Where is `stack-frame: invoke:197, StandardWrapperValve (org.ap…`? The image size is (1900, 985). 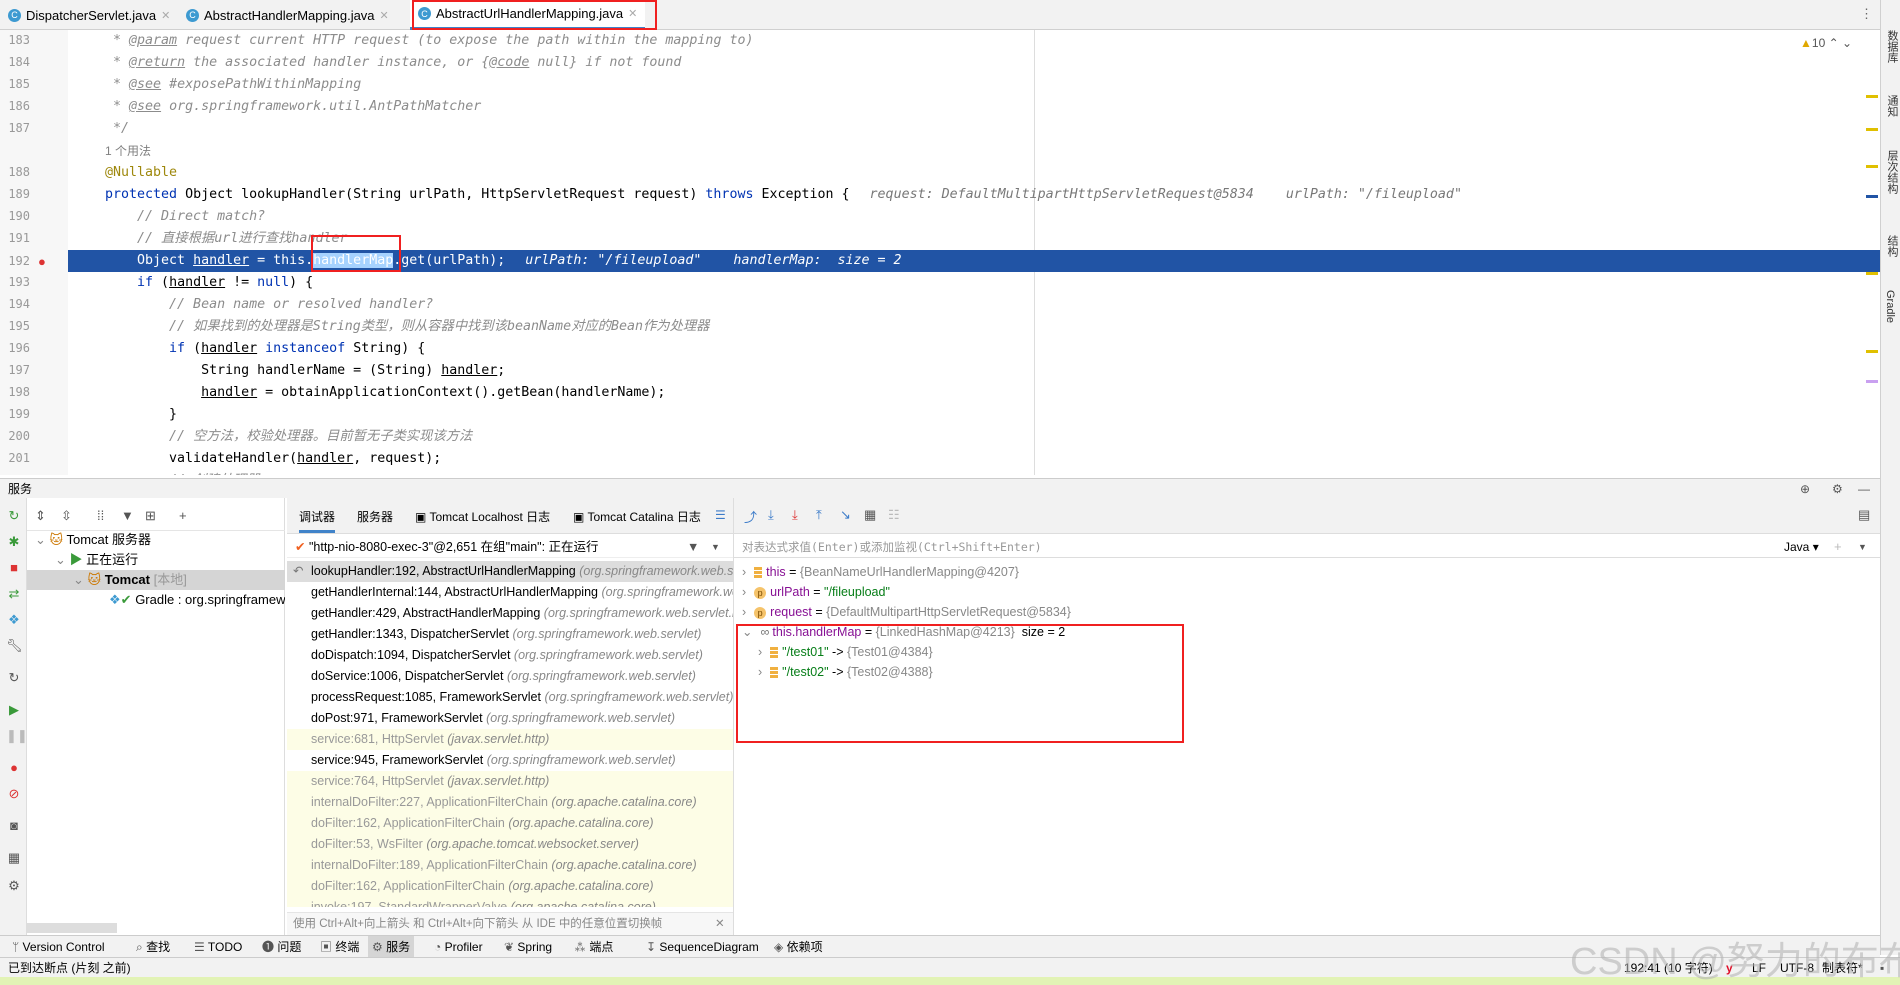 stack-frame: invoke:197, StandardWrapperValve (org.ap… is located at coordinates (510, 902).